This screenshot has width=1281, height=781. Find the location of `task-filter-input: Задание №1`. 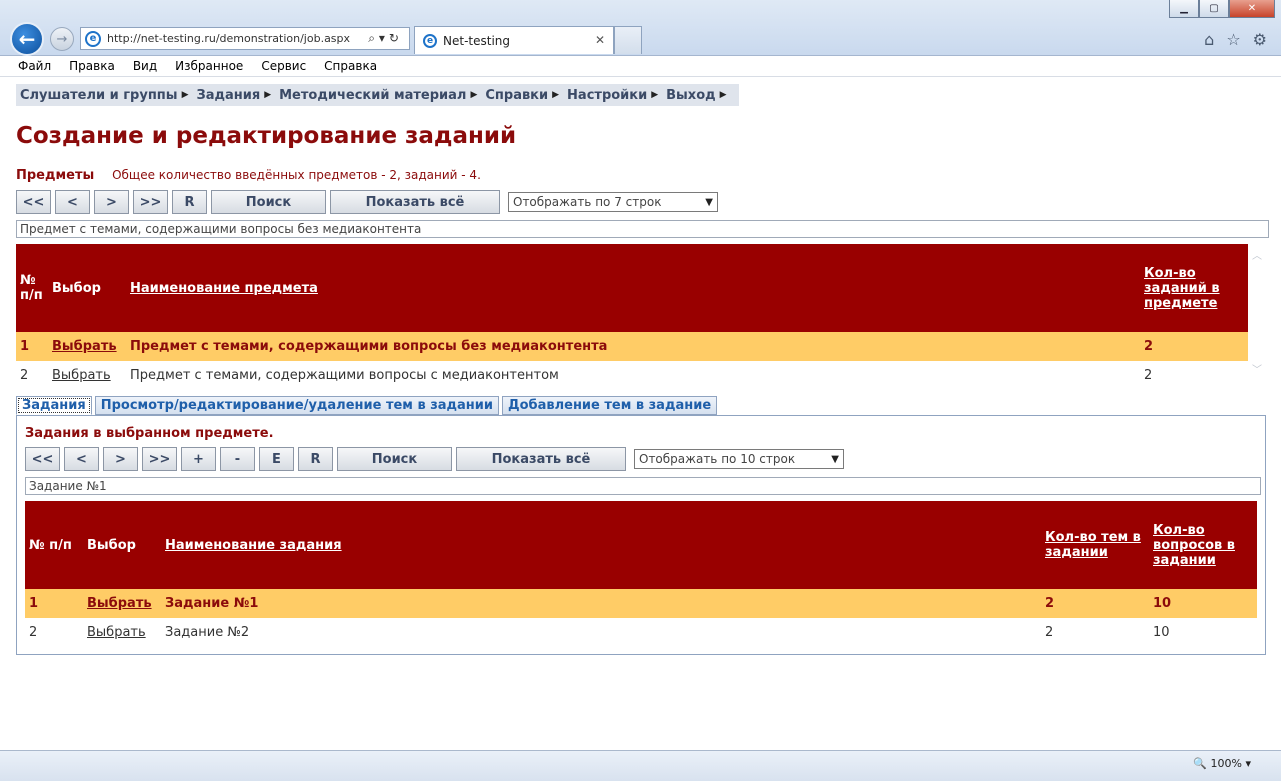

task-filter-input: Задание №1 is located at coordinates (643, 486).